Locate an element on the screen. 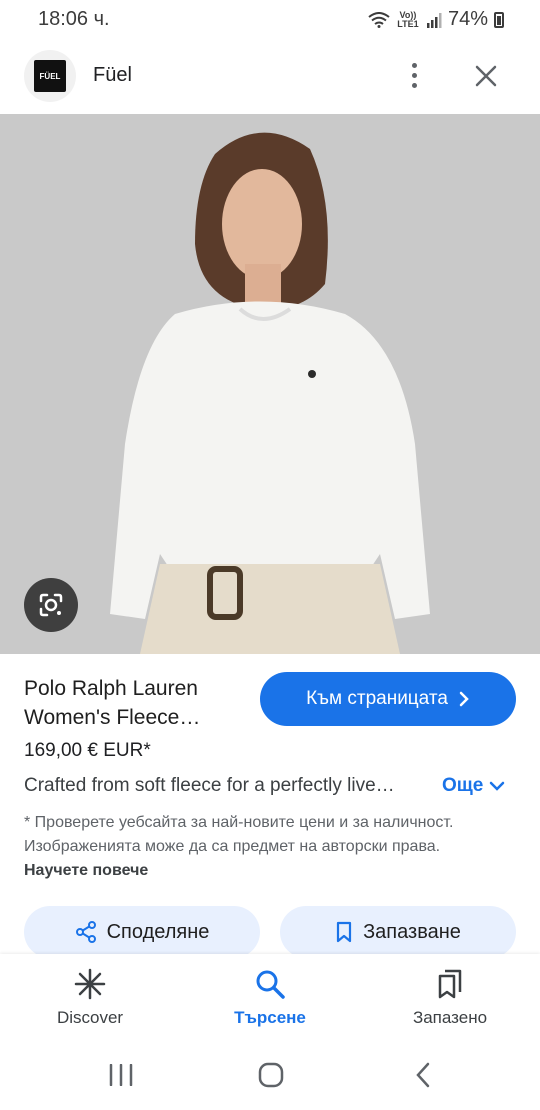  home-button is located at coordinates (271, 1075).